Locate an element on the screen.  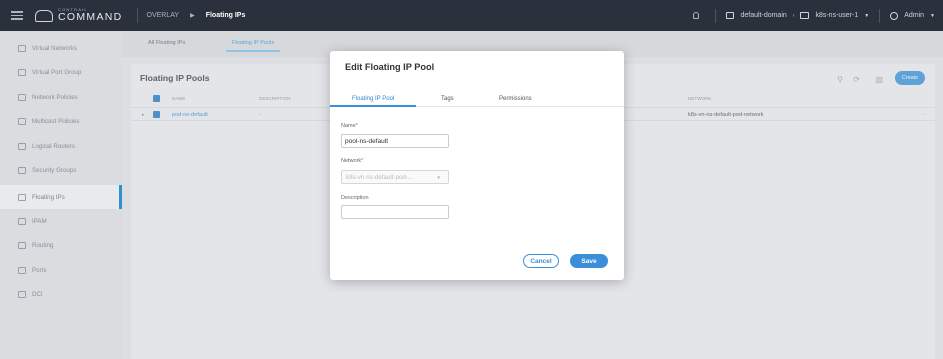
network-label: Network* is located at coordinates (352, 161).